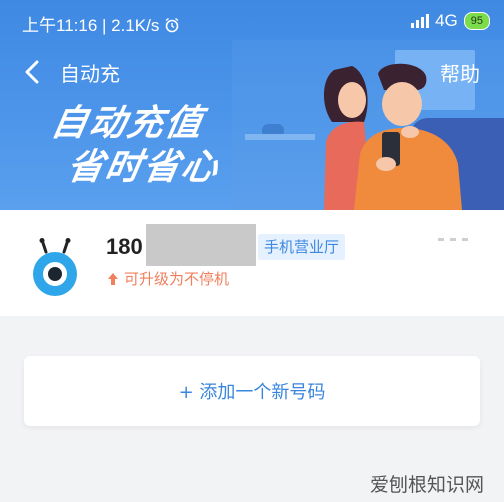 The image size is (504, 502). What do you see at coordinates (101, 23) in the screenshot?
I see `status-left: 上午11:16 | 2.1K/s` at bounding box center [101, 23].